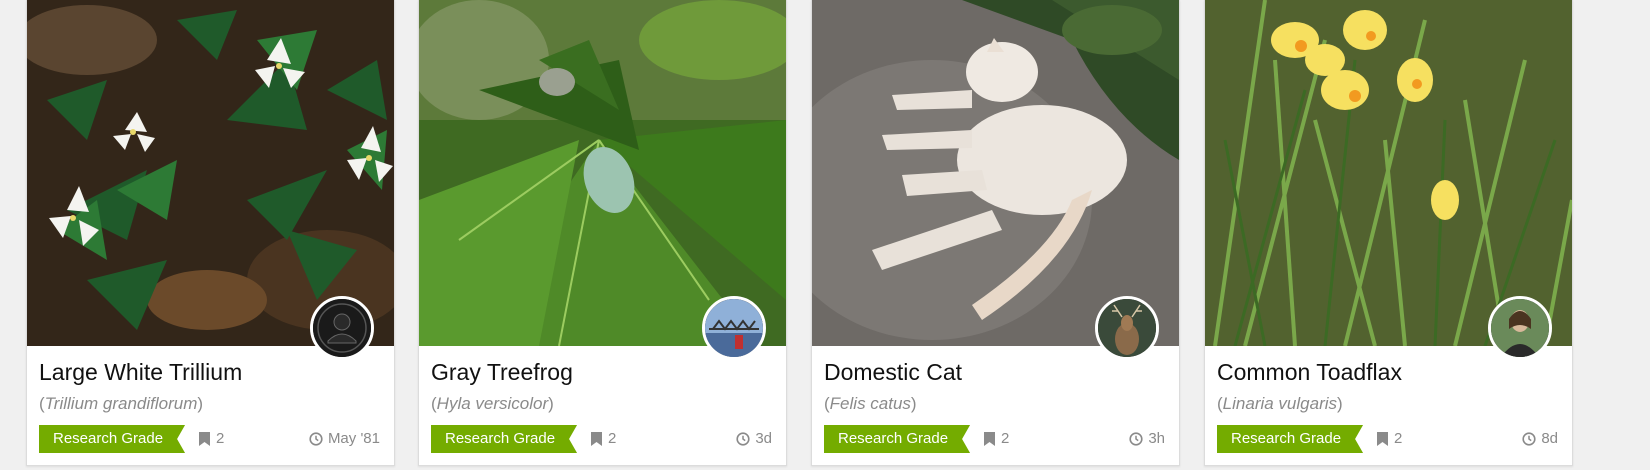 The width and height of the screenshot is (1650, 470). I want to click on bridge-photo-avatar, so click(734, 328).